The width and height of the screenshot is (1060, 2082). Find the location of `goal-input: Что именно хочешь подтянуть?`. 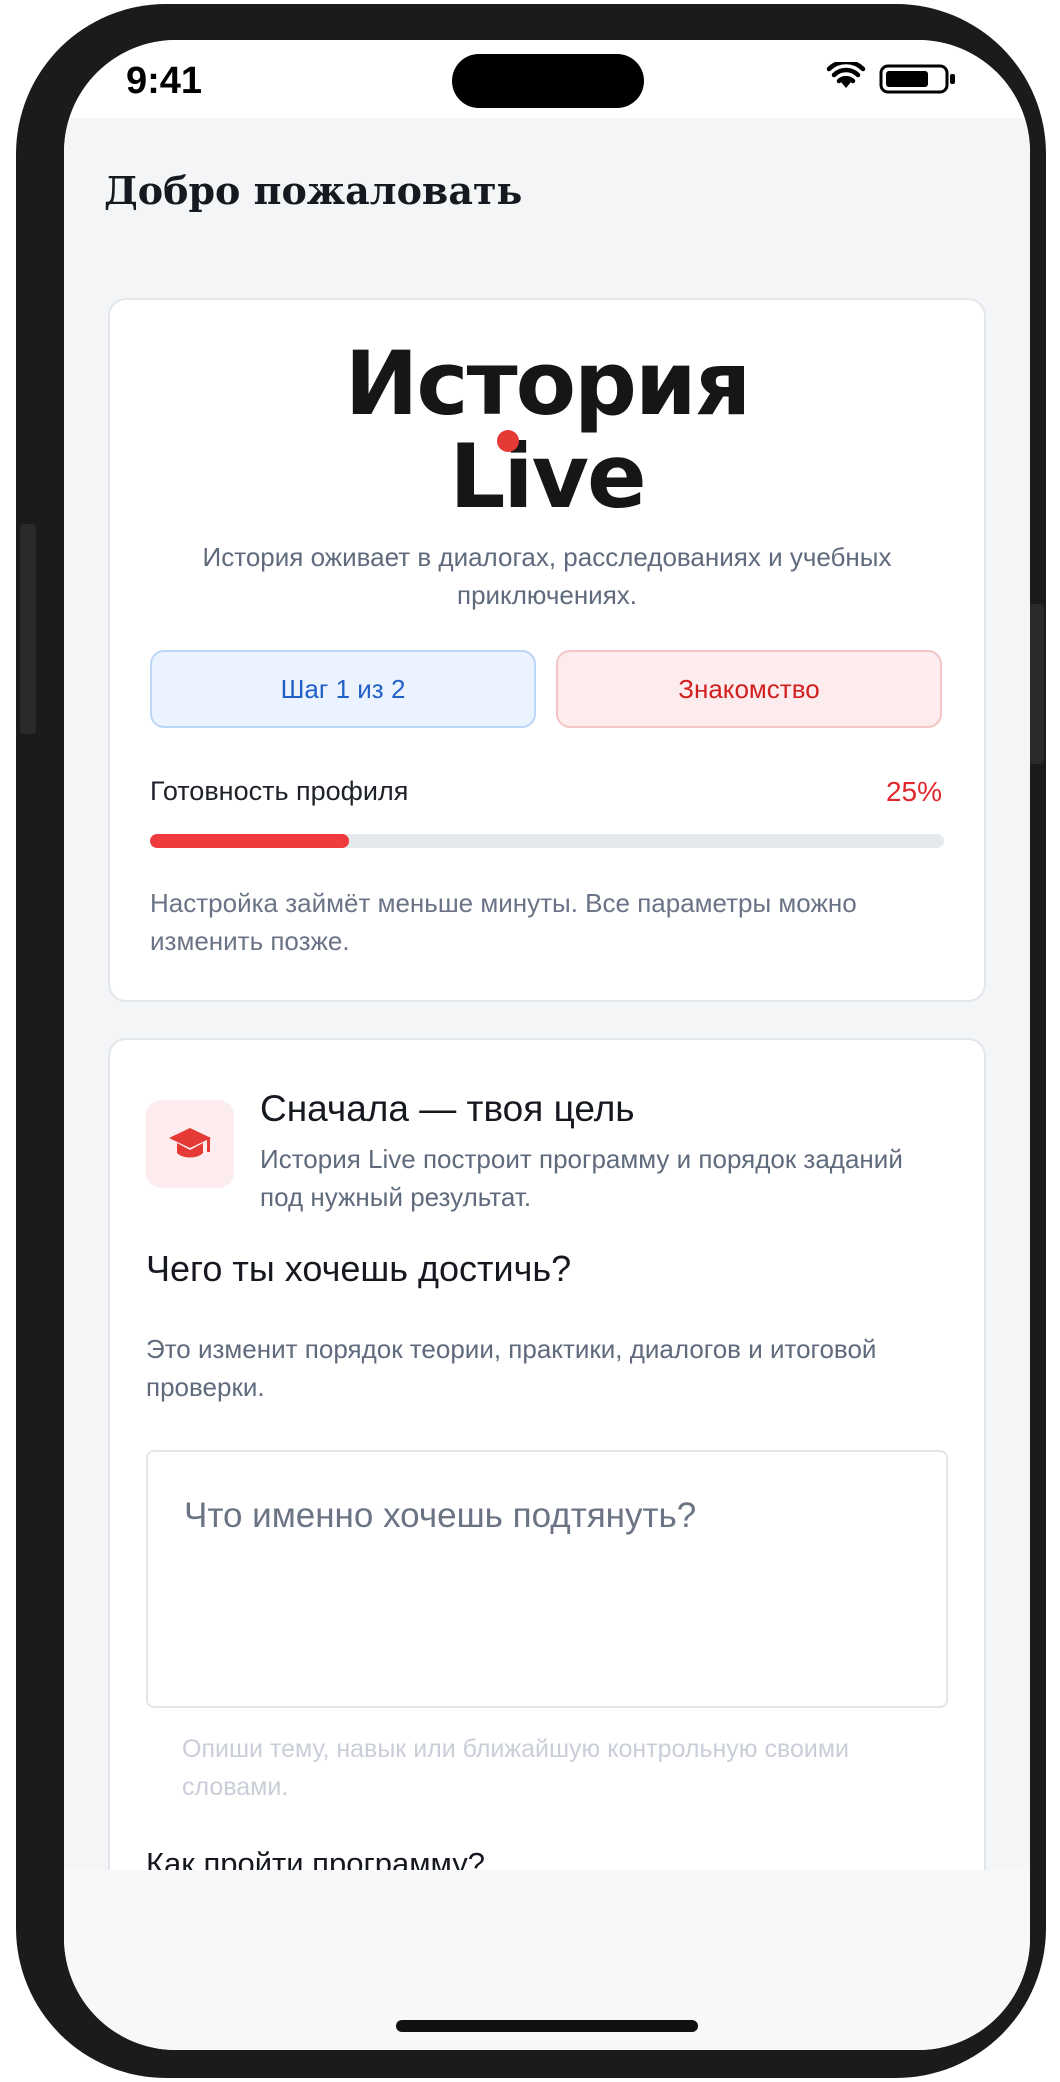

goal-input: Что именно хочешь подтянуть? is located at coordinates (547, 1579).